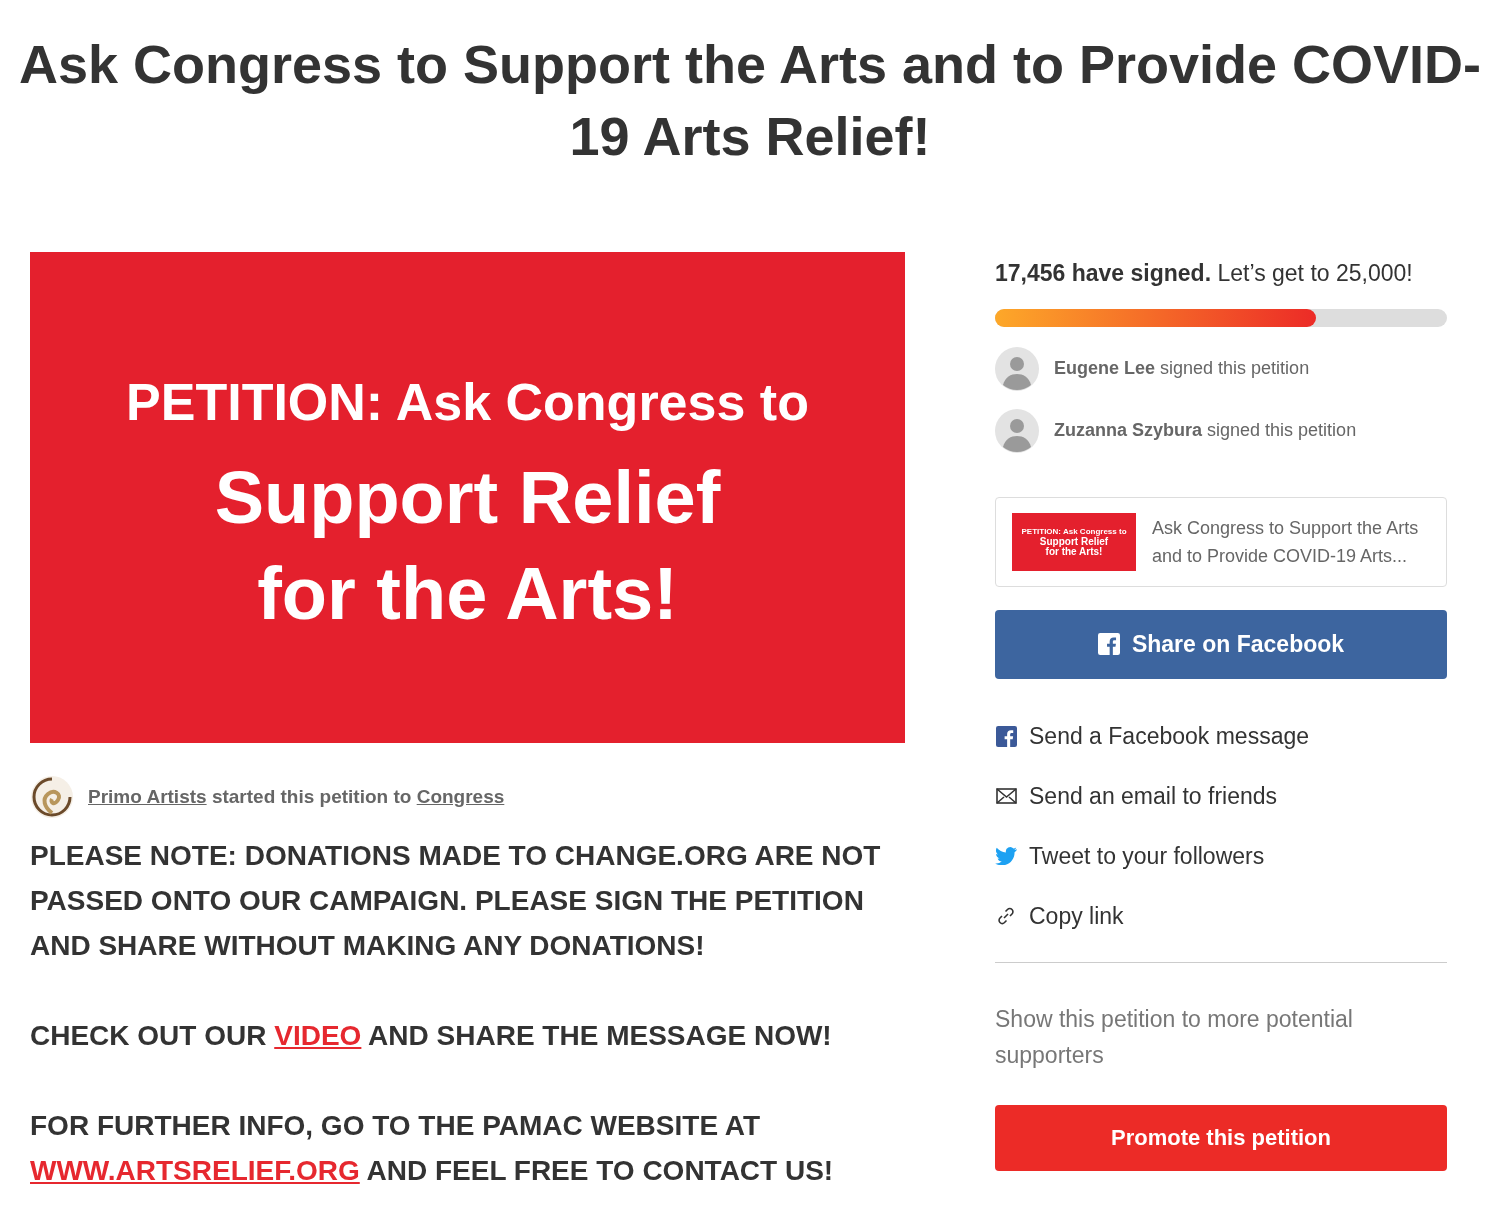 This screenshot has height=1232, width=1500. I want to click on body-paragraph: CHECK OUT OUR VIDEO AND SHARE THE MESSAGE NOW!, so click(431, 1036).